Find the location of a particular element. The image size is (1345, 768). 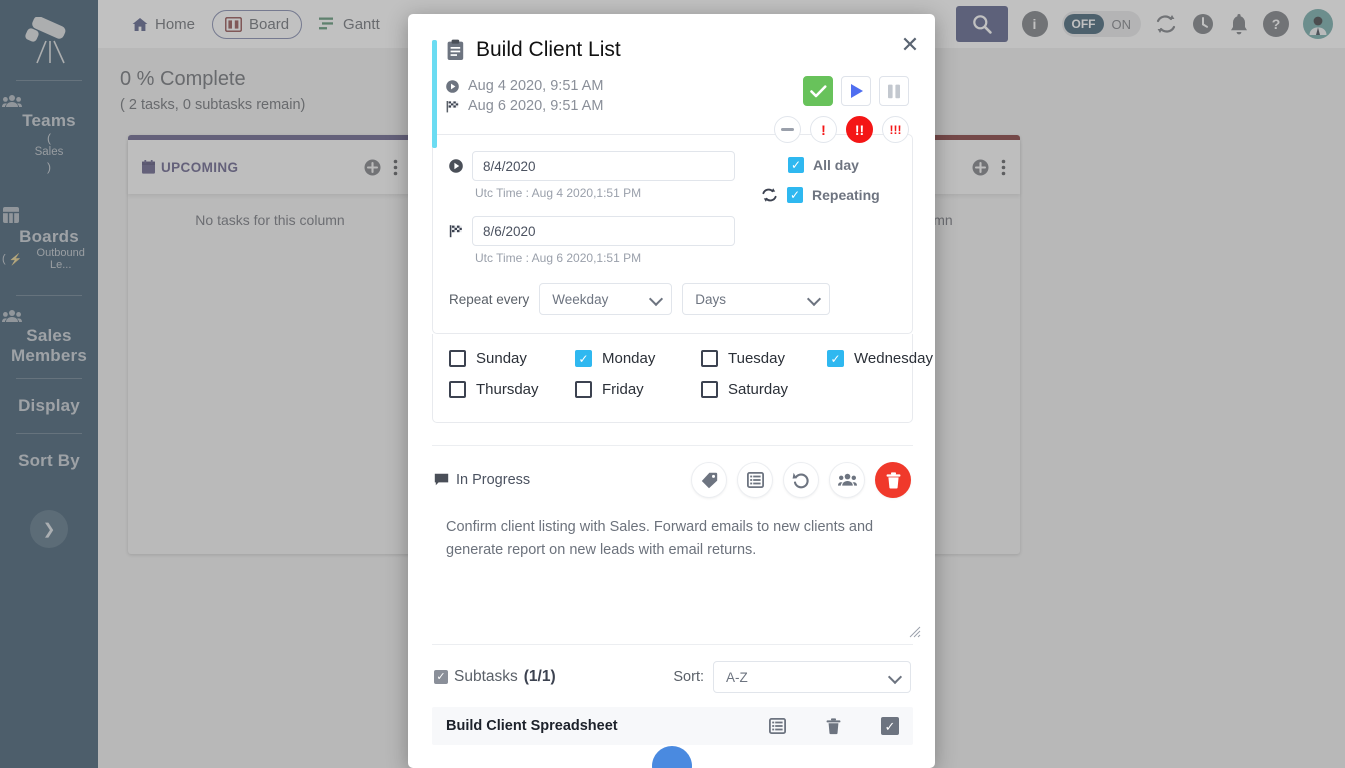

sort-label: Sort: is located at coordinates (688, 677).